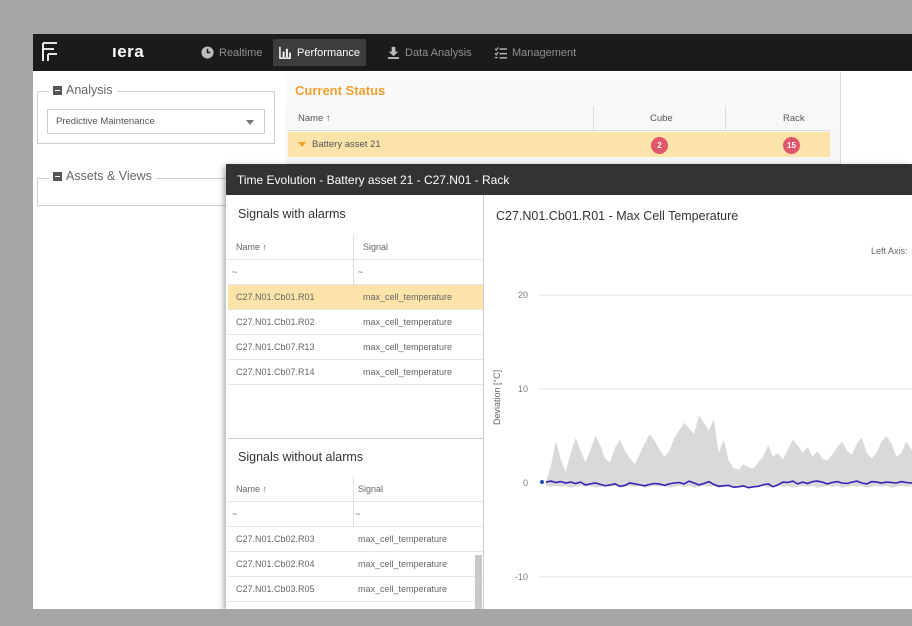 The height and width of the screenshot is (626, 912). I want to click on list-check-icon, so click(500, 53).